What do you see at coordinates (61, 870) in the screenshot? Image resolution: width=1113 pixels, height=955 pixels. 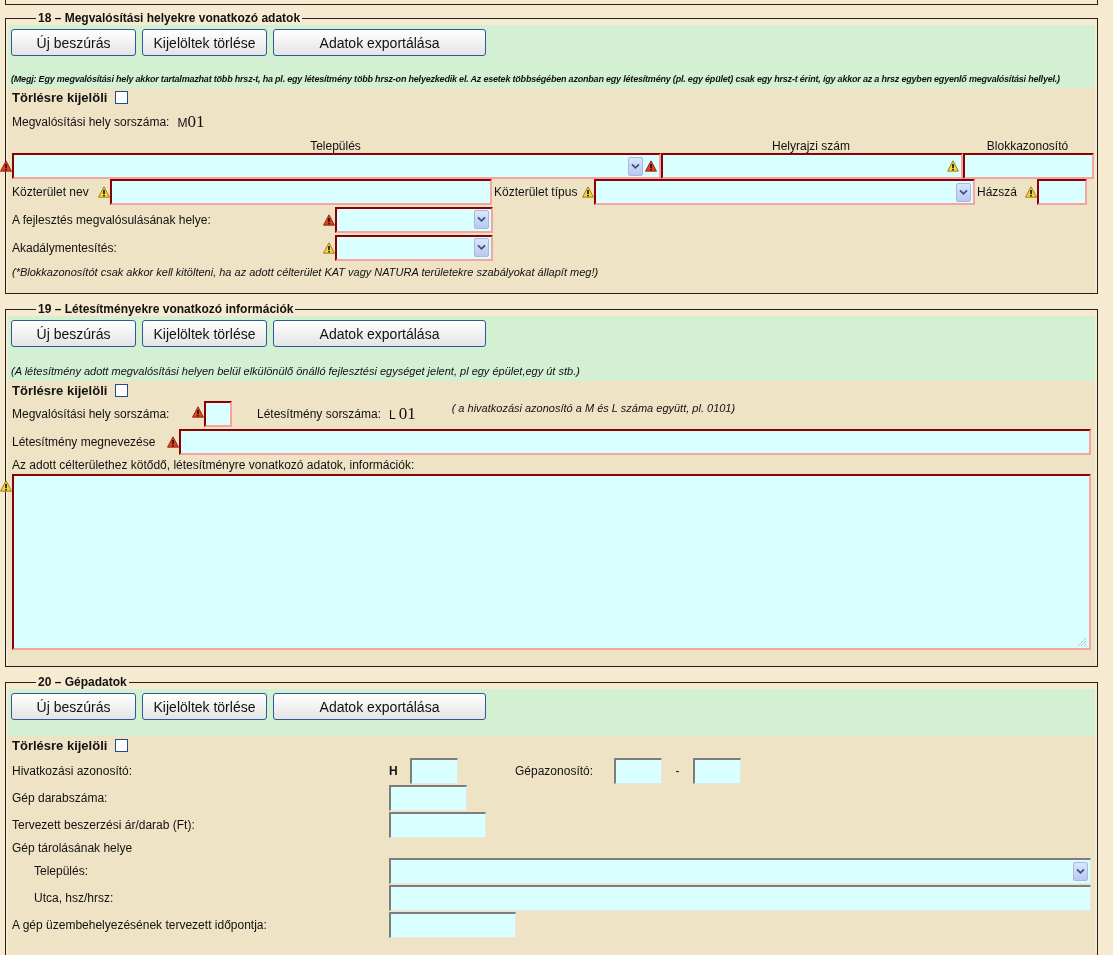 I see `field-label: Település:` at bounding box center [61, 870].